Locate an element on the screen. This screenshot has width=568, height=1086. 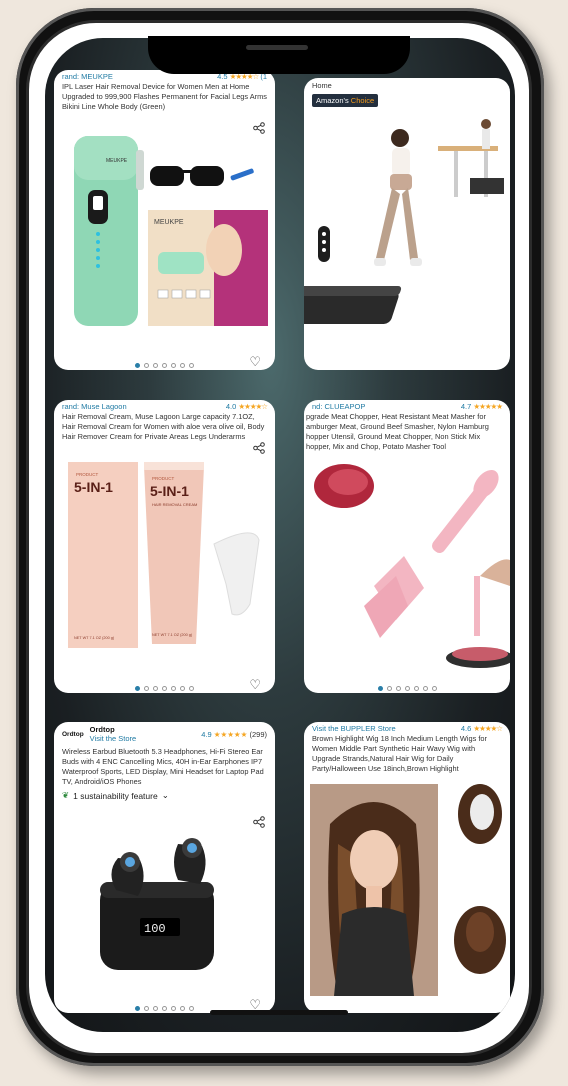
box-brand: MEUKPE is located at coordinates (169, 222).